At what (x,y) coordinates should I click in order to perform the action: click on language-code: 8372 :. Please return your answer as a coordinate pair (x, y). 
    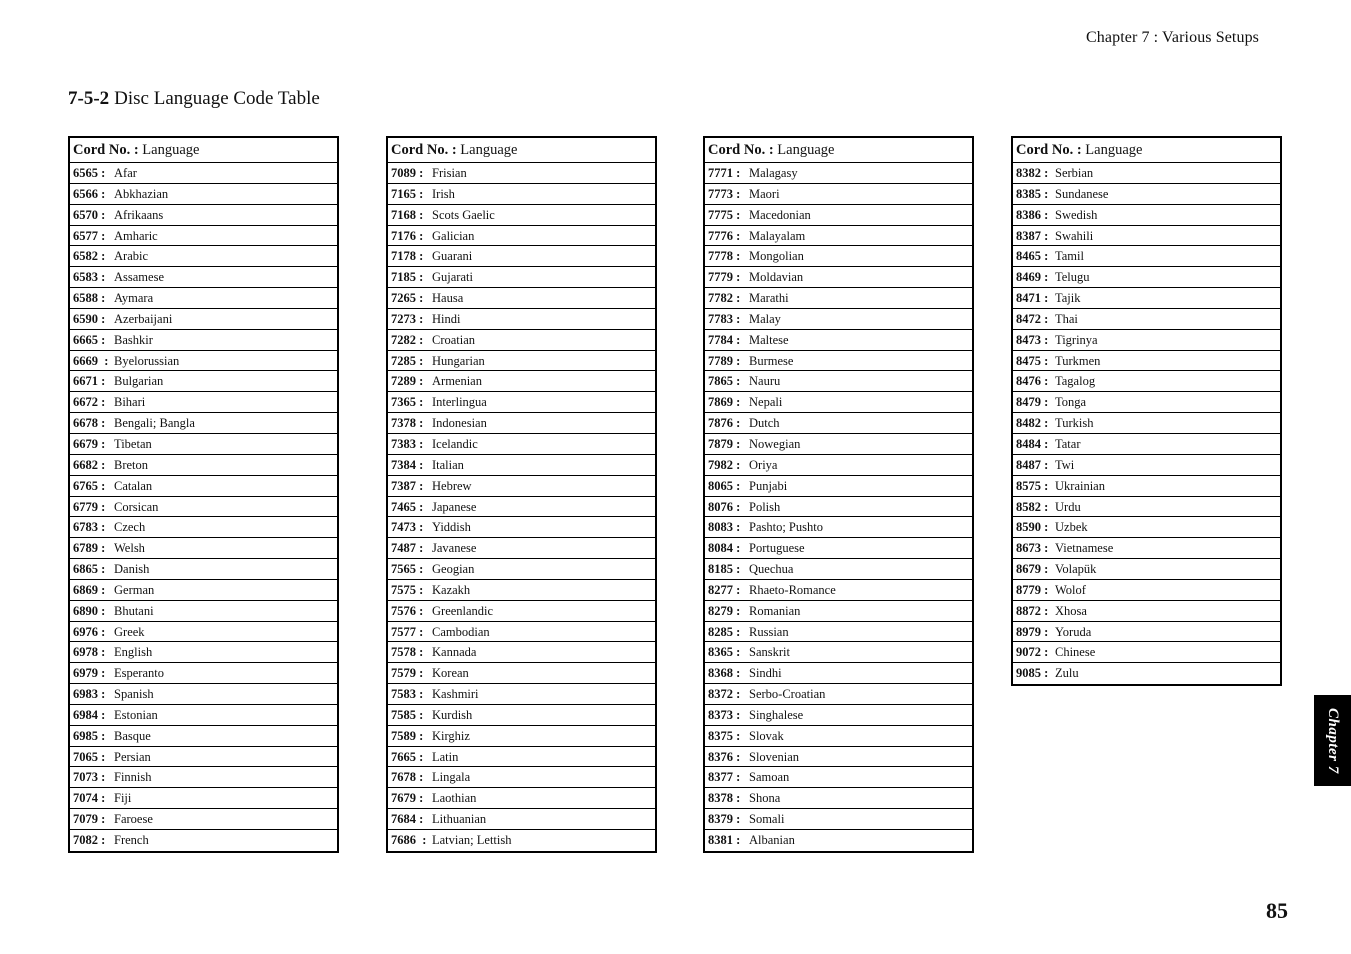
    Looking at the image, I should click on (724, 694).